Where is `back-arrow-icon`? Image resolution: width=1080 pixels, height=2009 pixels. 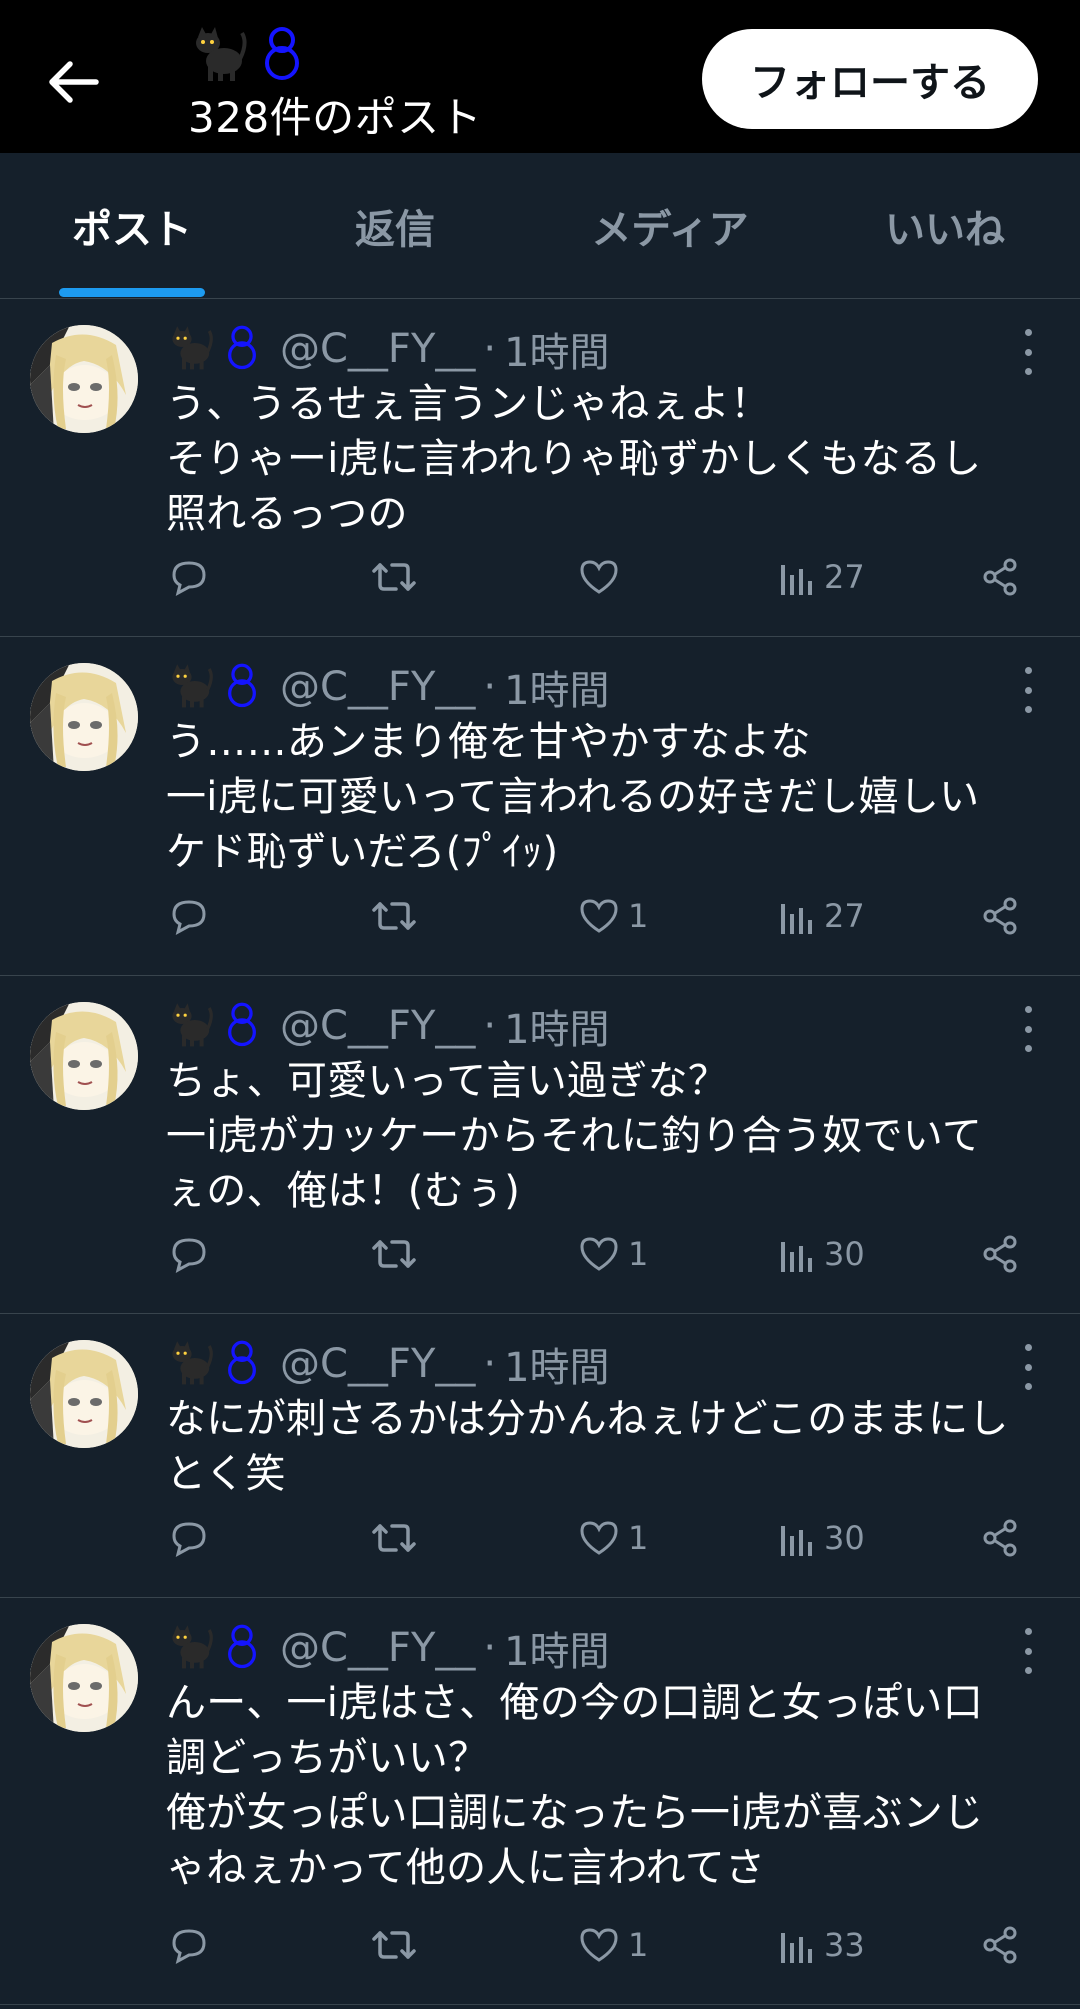 back-arrow-icon is located at coordinates (74, 82).